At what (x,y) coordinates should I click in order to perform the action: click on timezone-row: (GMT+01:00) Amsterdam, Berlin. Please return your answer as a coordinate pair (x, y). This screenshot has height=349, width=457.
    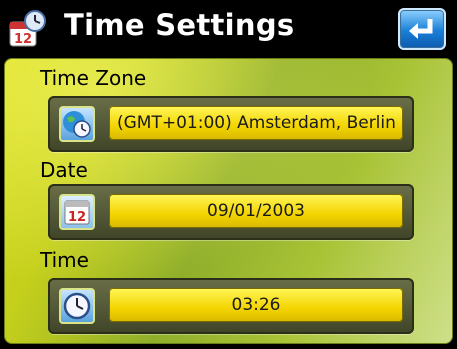
    Looking at the image, I should click on (231, 124).